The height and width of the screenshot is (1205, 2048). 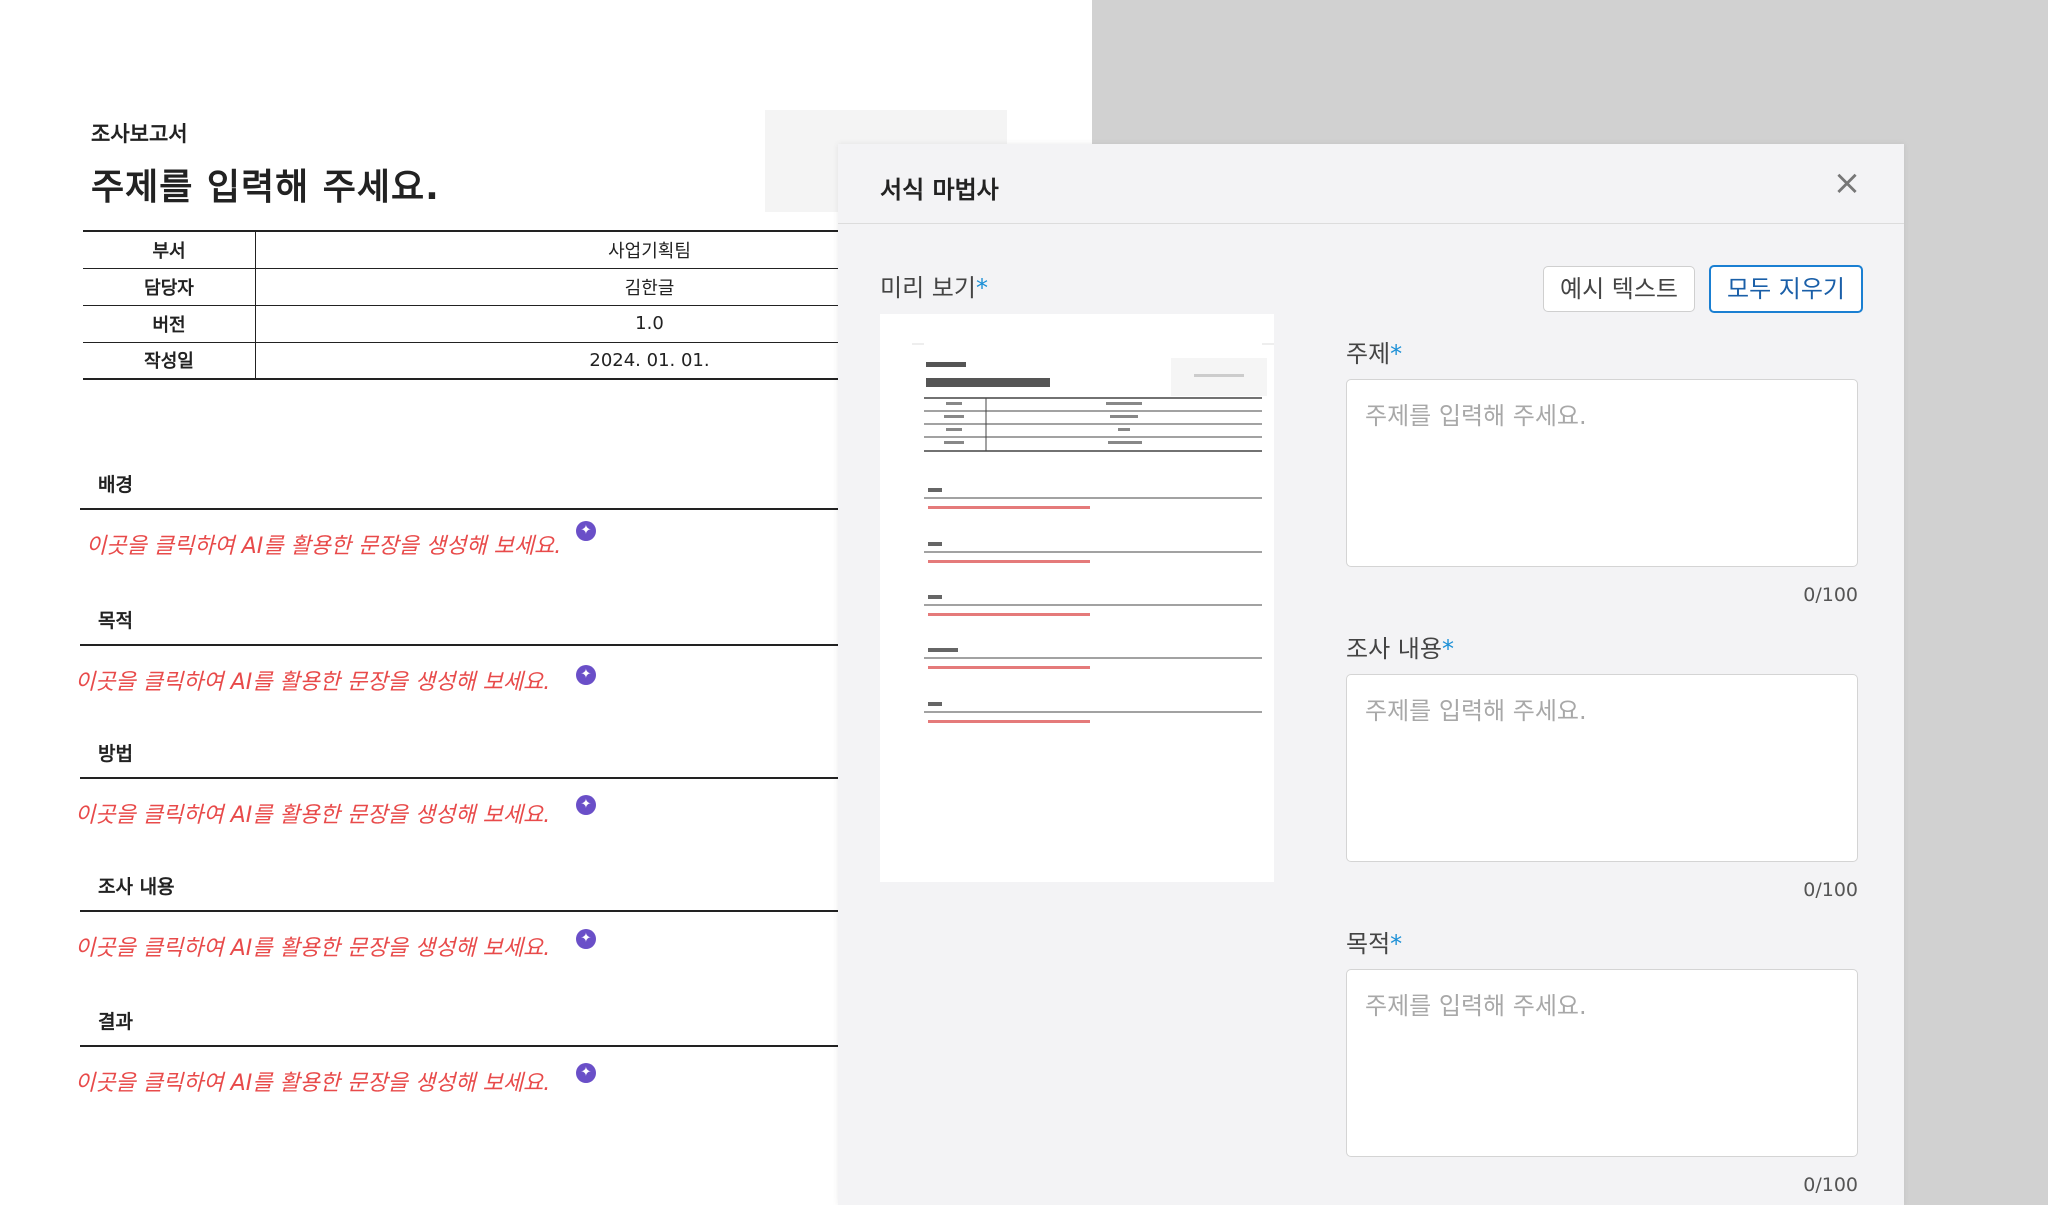 I want to click on purpose-input, so click(x=1602, y=1063).